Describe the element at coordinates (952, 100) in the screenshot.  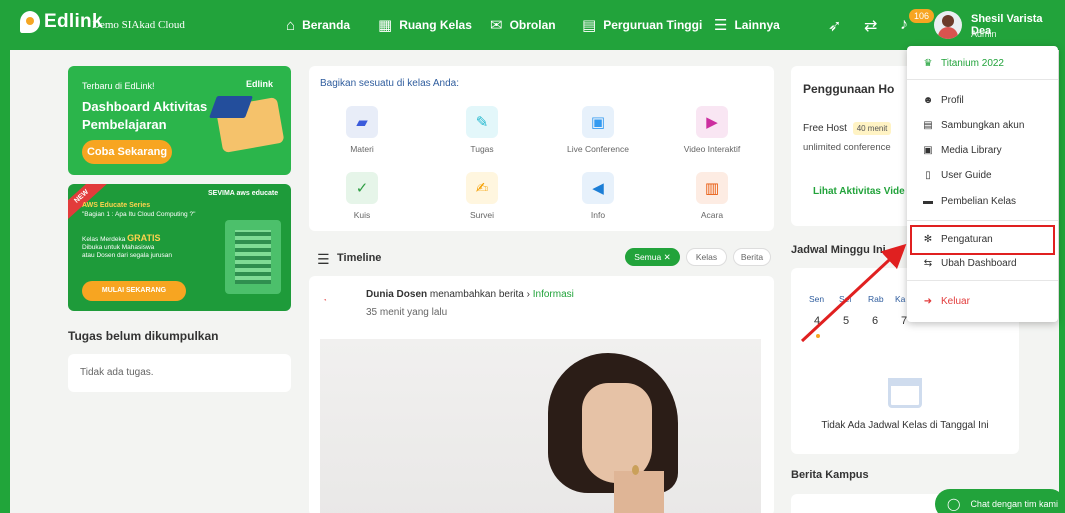
I see `menu-label: Profil` at that location.